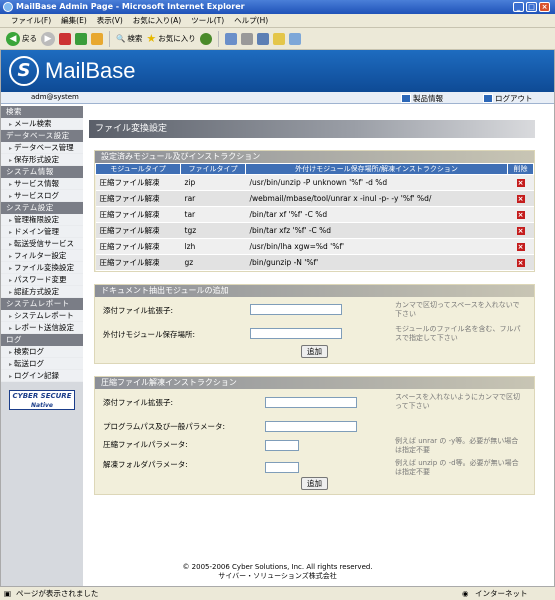 The image size is (555, 600). Describe the element at coordinates (457, 445) in the screenshot. I see `file-param-hint: 例えば unrar の -y等。必要が無い場合は指定不要` at that location.